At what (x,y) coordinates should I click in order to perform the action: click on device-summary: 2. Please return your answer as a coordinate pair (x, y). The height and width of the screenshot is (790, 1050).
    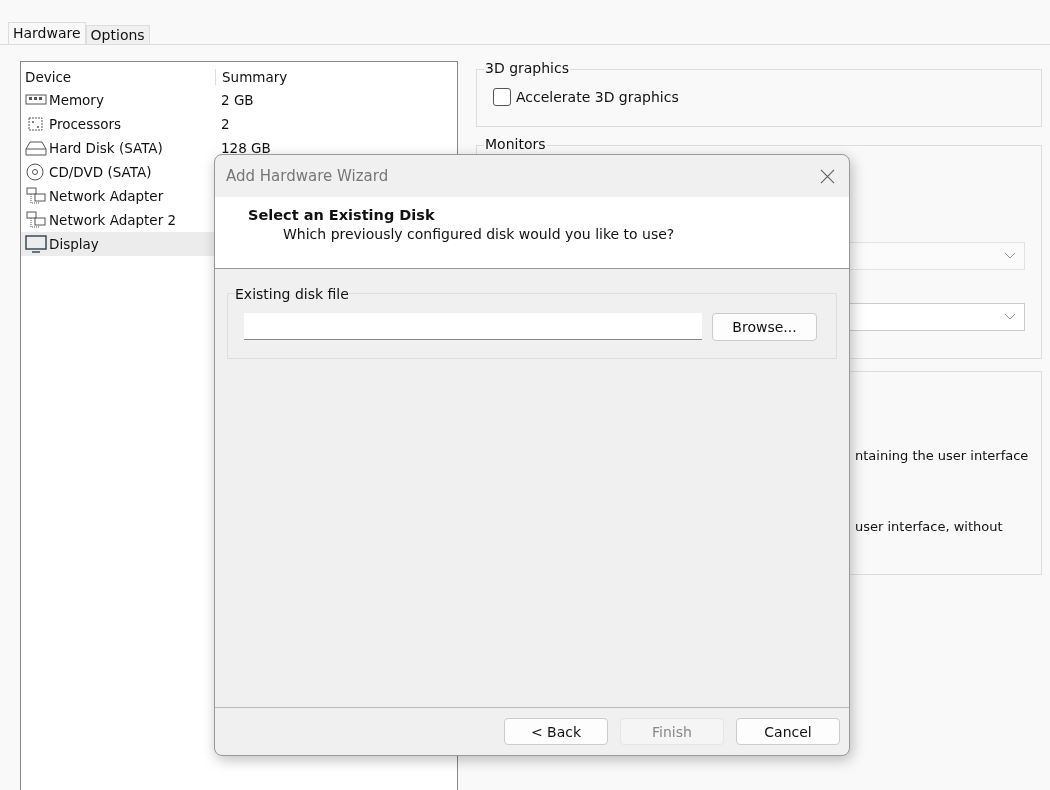
    Looking at the image, I should click on (225, 124).